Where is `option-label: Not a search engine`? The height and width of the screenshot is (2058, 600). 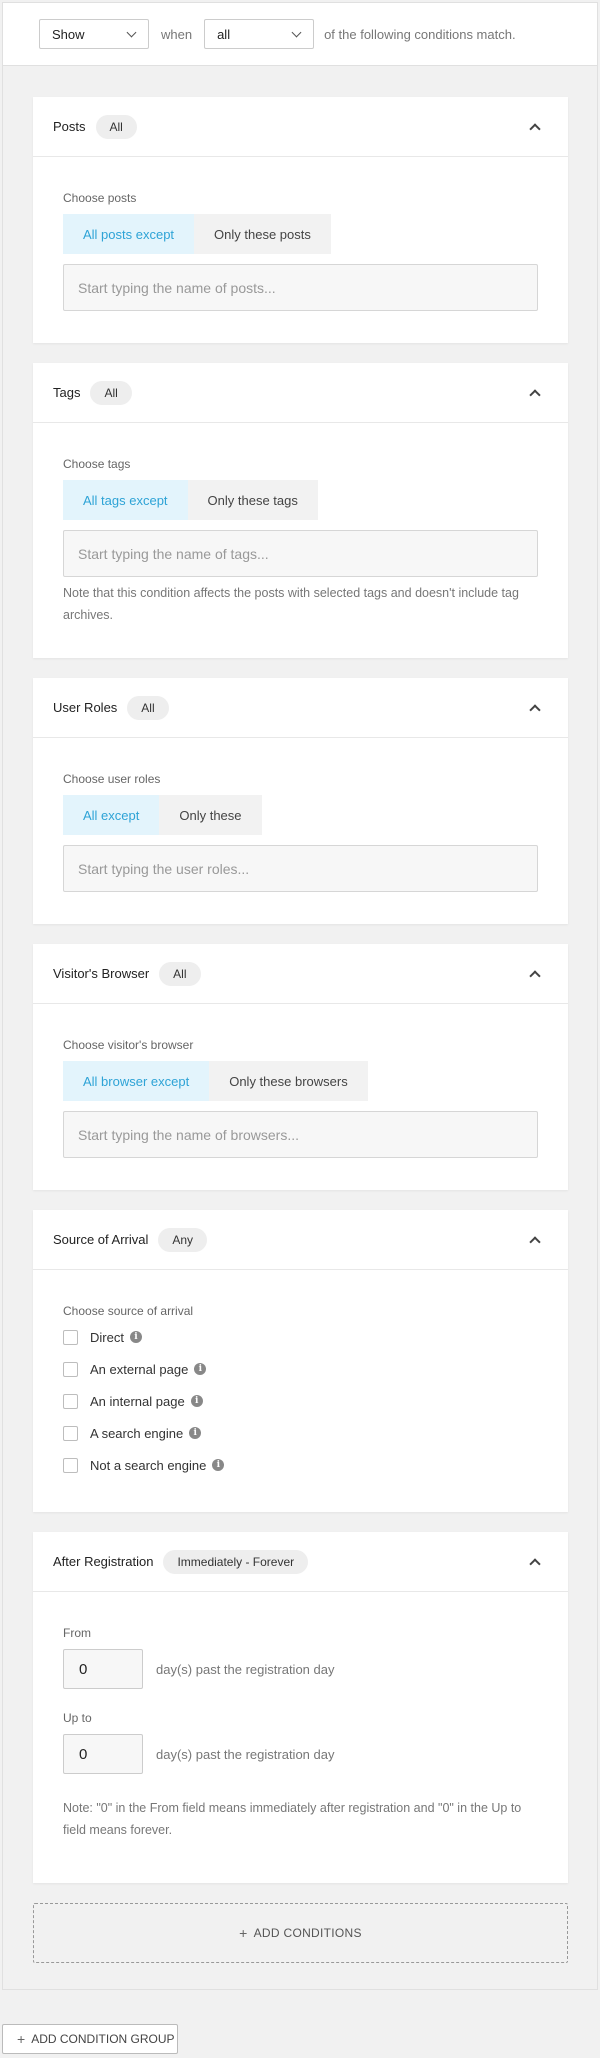
option-label: Not a search engine is located at coordinates (148, 1465).